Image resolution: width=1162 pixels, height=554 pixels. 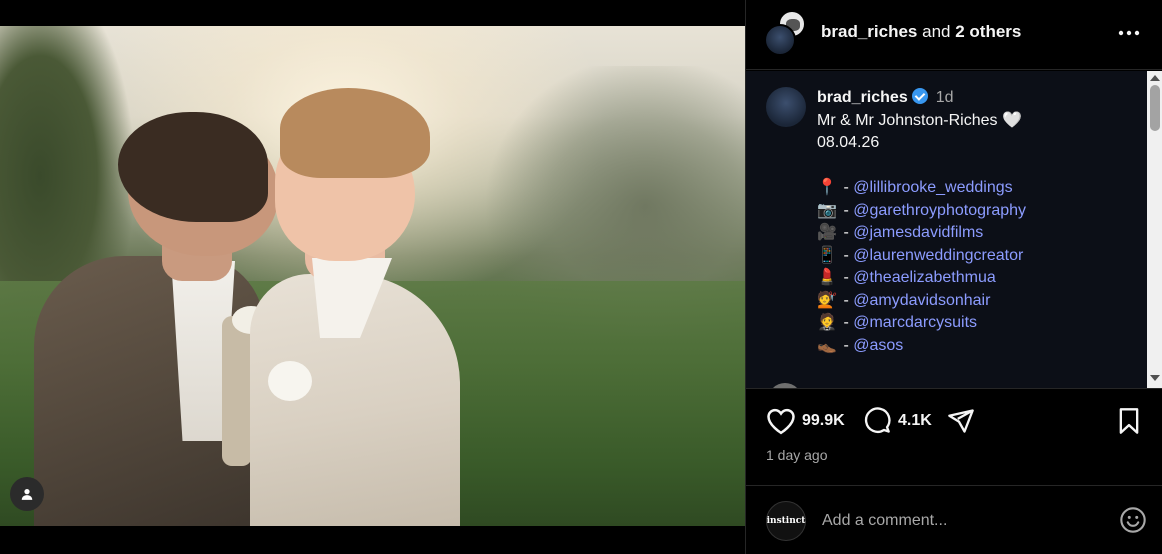 What do you see at coordinates (355, 133) in the screenshot?
I see `groom-right-hair` at bounding box center [355, 133].